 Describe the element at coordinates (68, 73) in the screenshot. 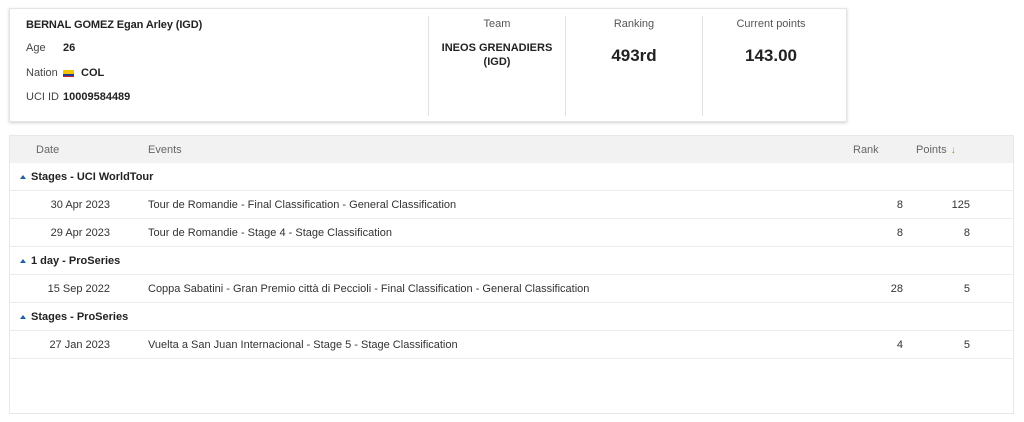

I see `colombia-flag-icon` at that location.